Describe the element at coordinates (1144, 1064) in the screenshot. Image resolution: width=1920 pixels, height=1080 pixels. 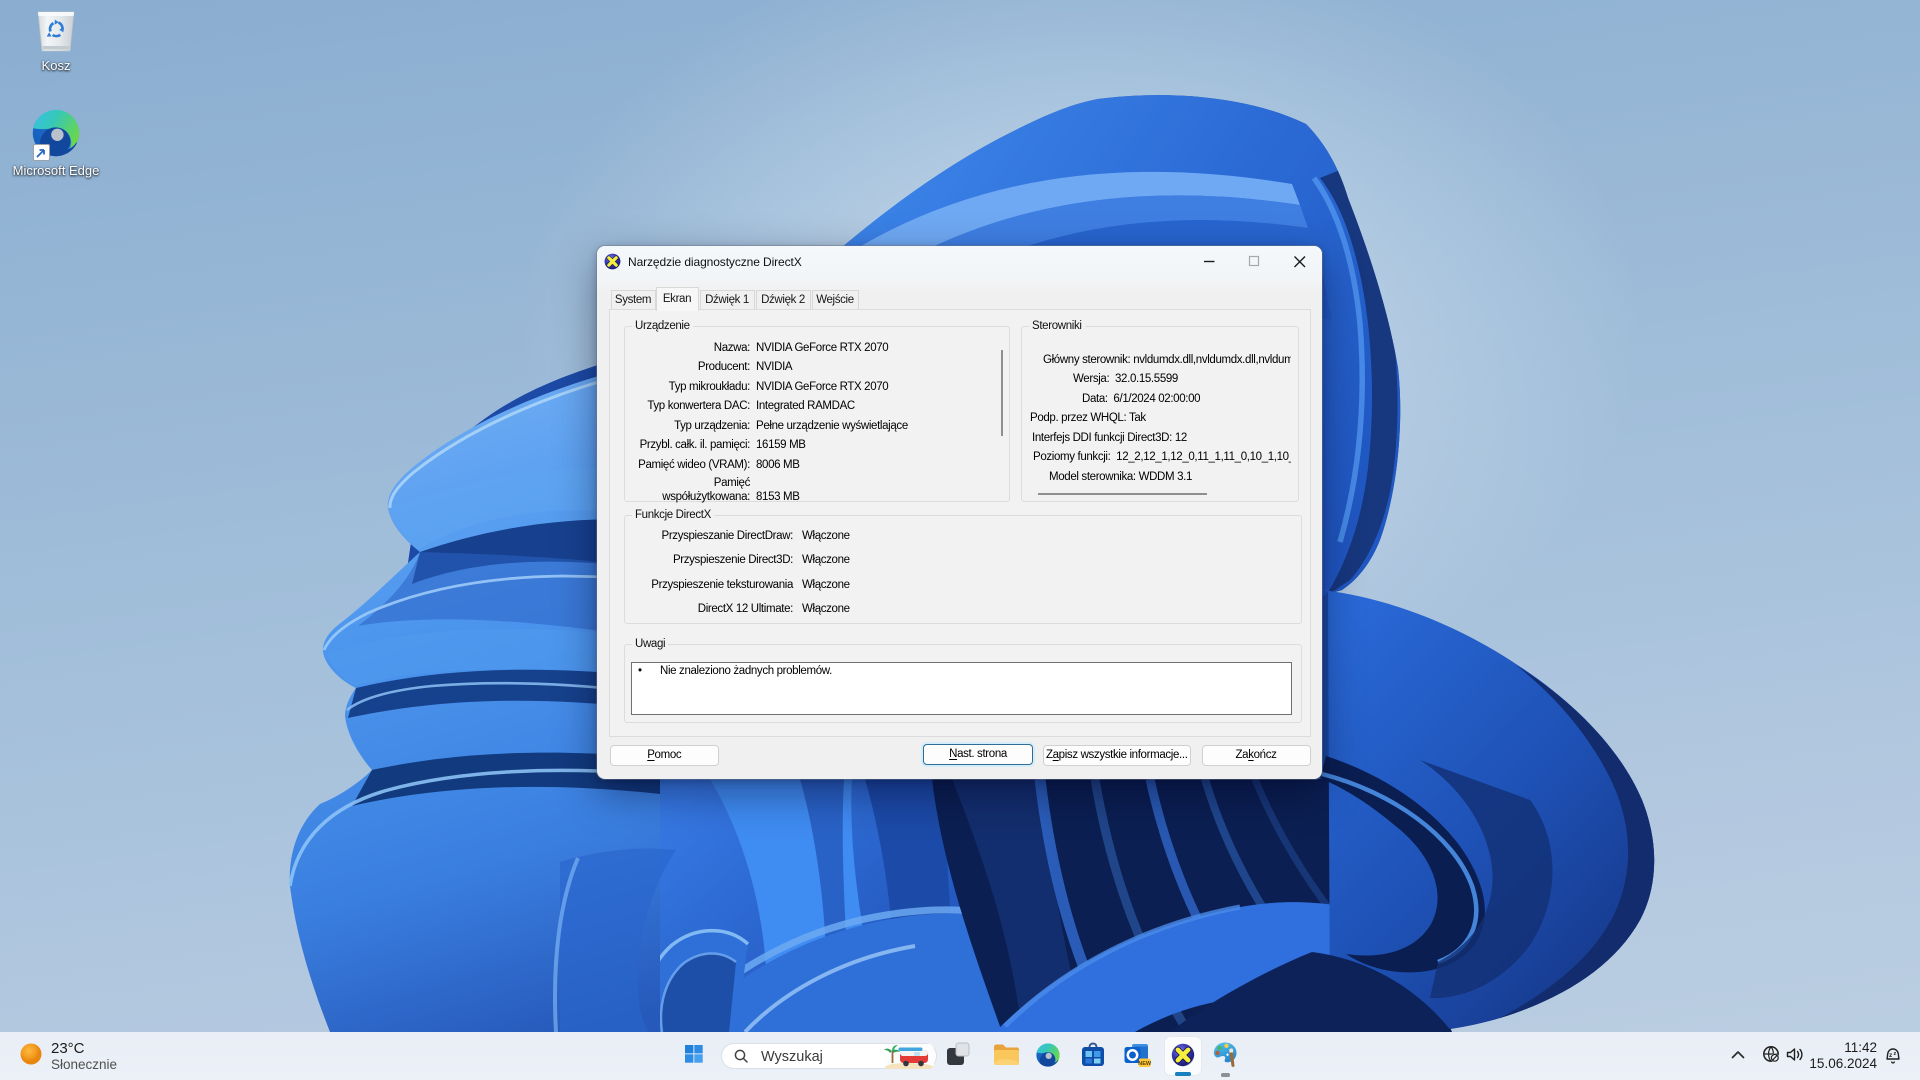
I see `svg-text: NEW` at that location.